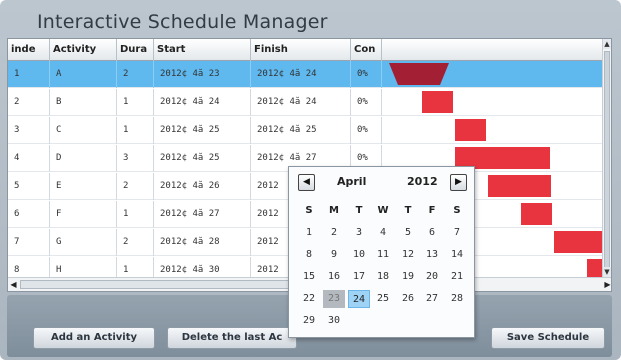 This screenshot has height=360, width=621. Describe the element at coordinates (432, 299) in the screenshot. I see `calendar-day: 27` at that location.